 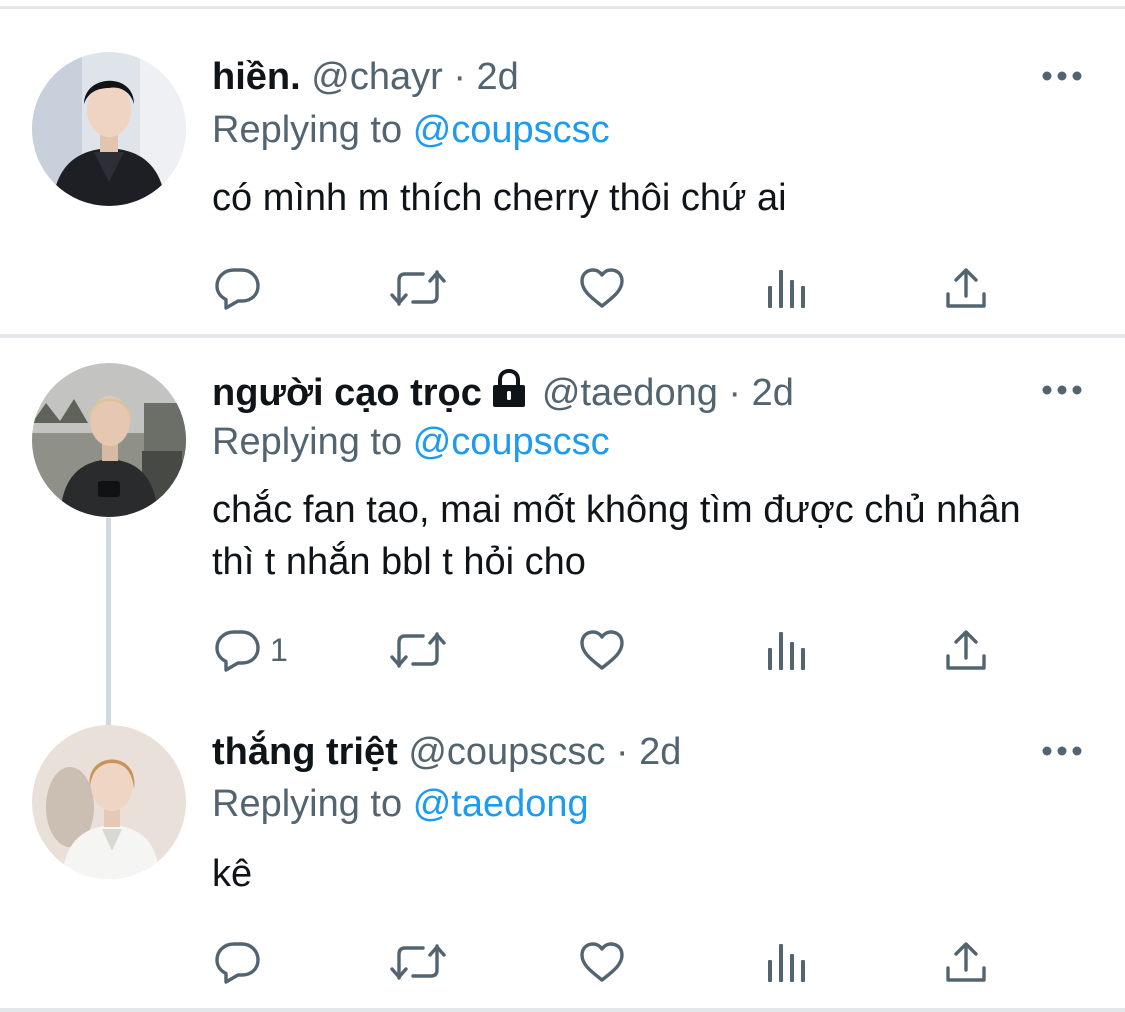 What do you see at coordinates (499, 198) in the screenshot?
I see `tweet-text: có mình m thích cherry thôi chứ ai` at bounding box center [499, 198].